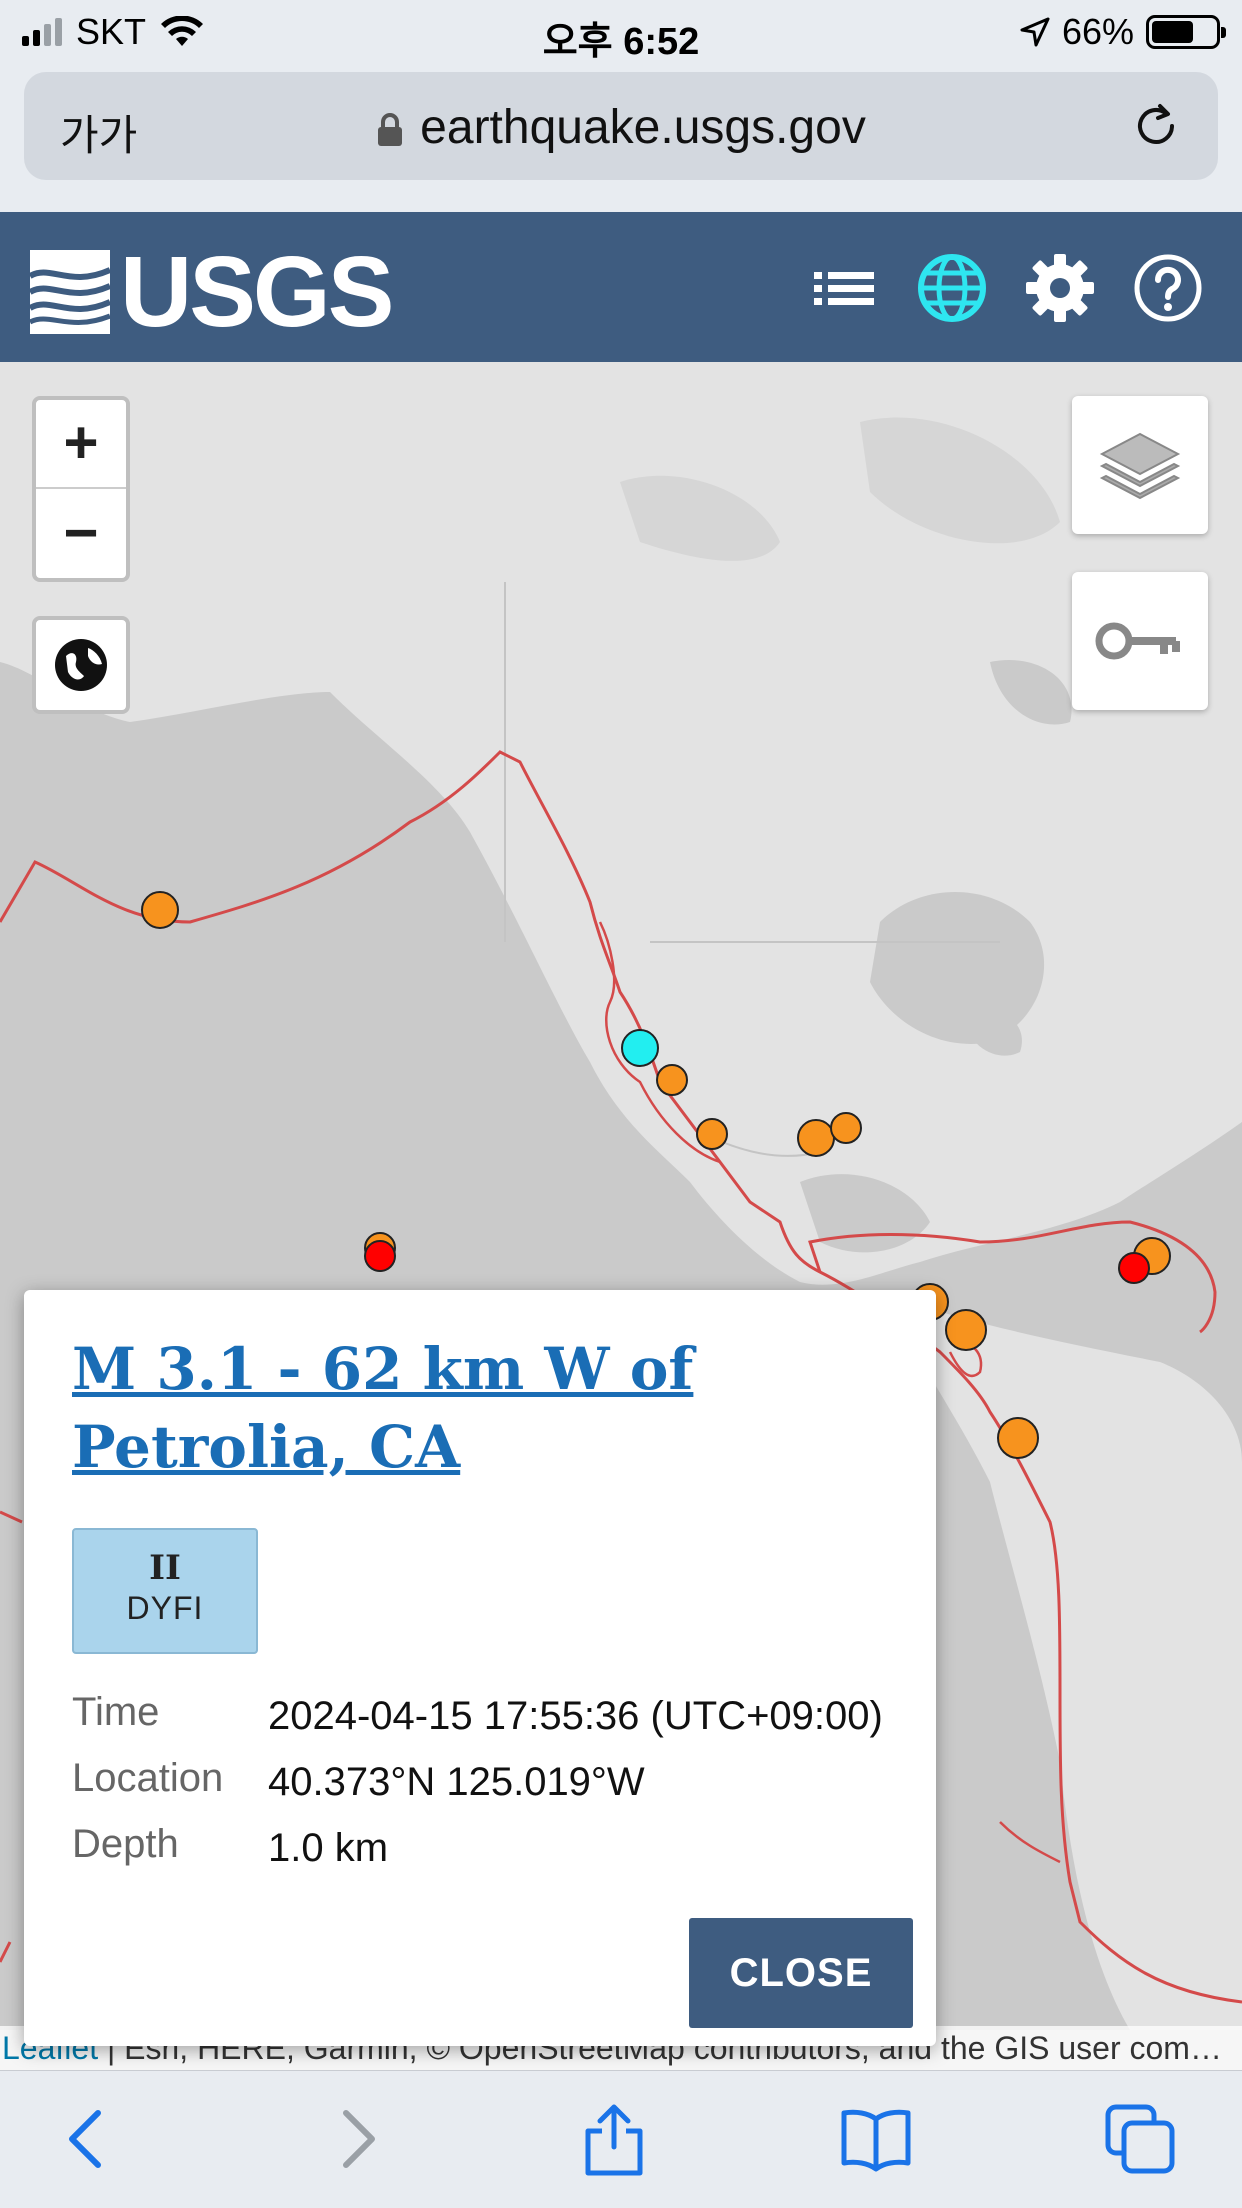  I want to click on dyfi-badge: II DYFI, so click(165, 1591).